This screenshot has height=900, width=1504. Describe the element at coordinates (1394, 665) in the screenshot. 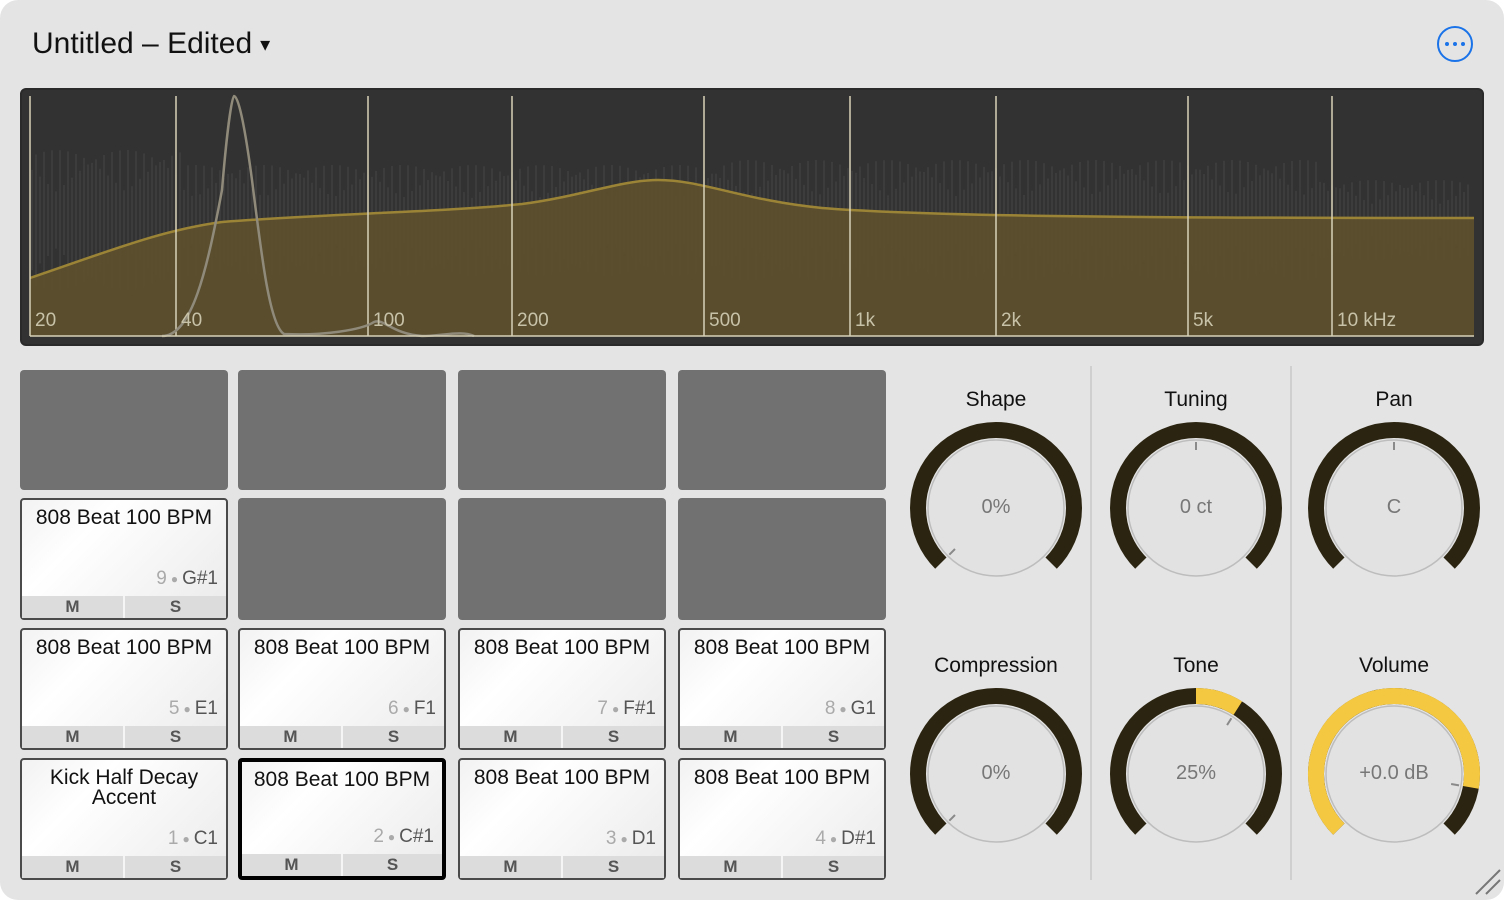

I see `knob-label: Volume` at that location.